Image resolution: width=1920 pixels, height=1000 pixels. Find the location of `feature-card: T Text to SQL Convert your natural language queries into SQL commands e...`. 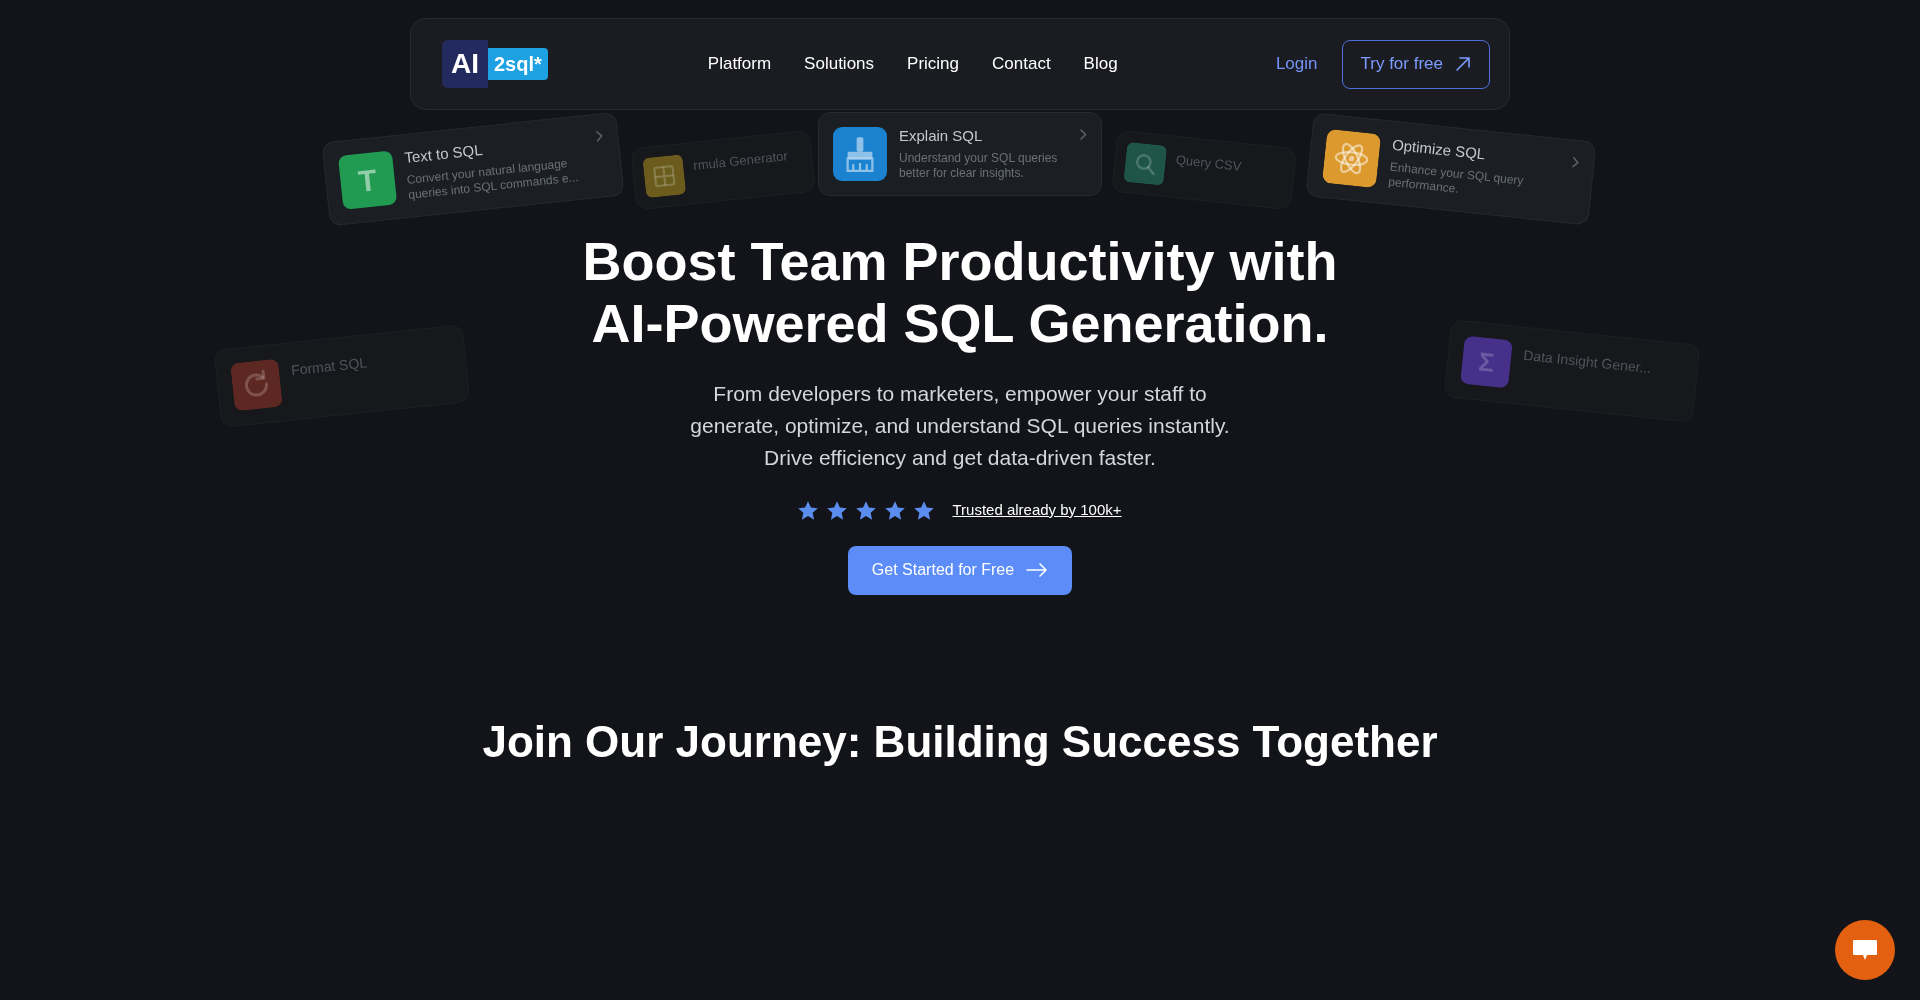

feature-card: T Text to SQL Convert your natural language queries into SQL commands e... is located at coordinates (473, 169).